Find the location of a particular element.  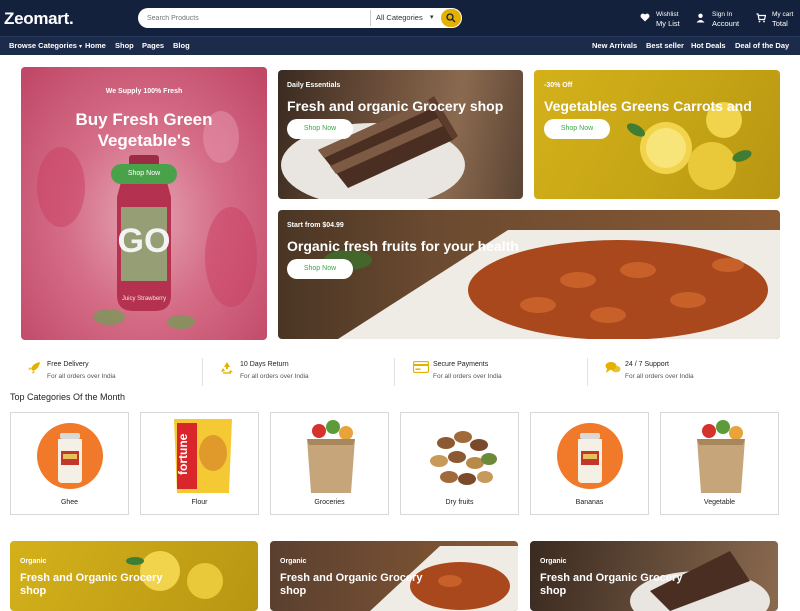

search-bar: All Categories ▾ is located at coordinates (300, 18).